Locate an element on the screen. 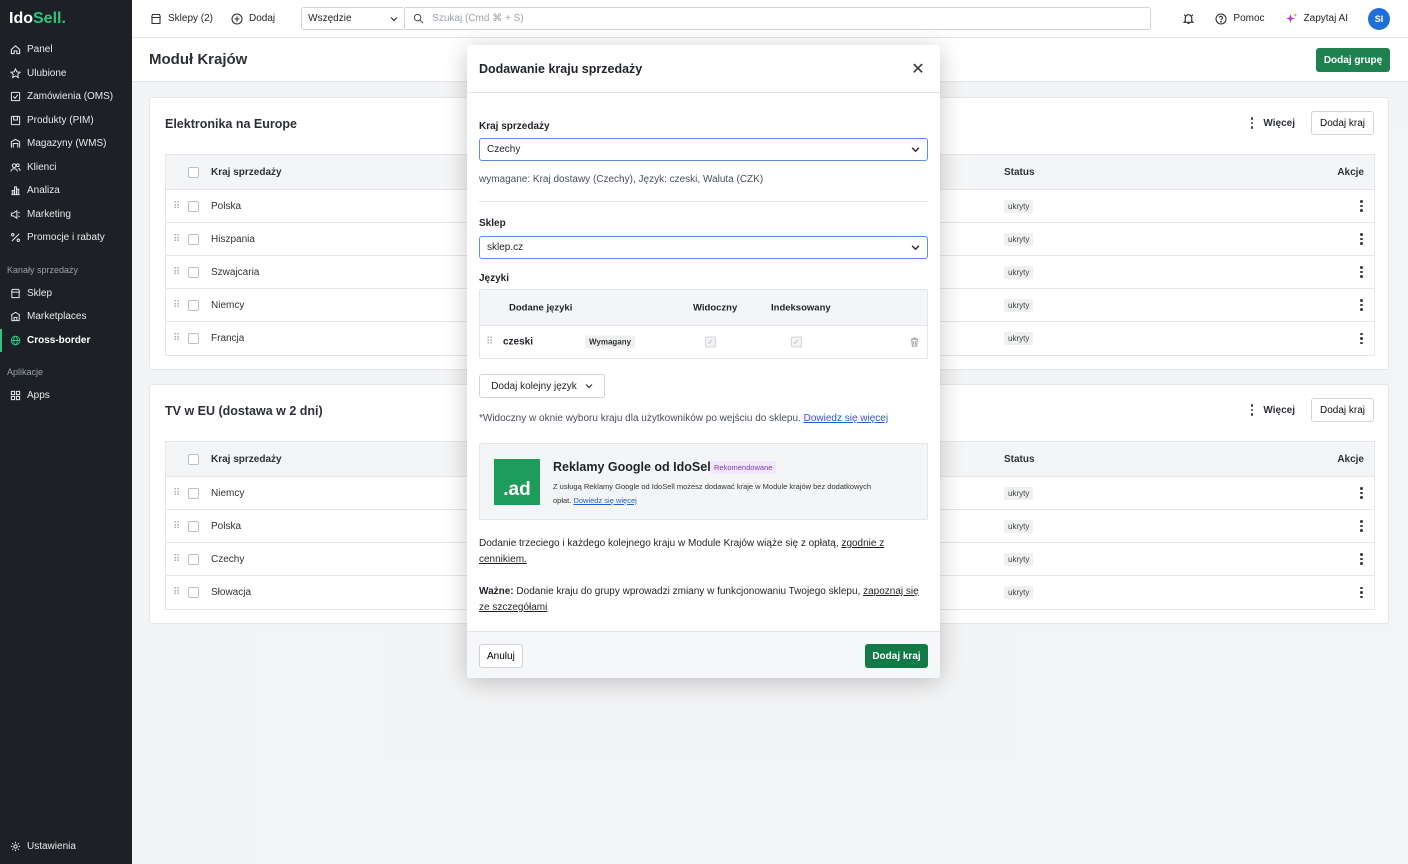 The image size is (1408, 864). star-icon is located at coordinates (15, 73).